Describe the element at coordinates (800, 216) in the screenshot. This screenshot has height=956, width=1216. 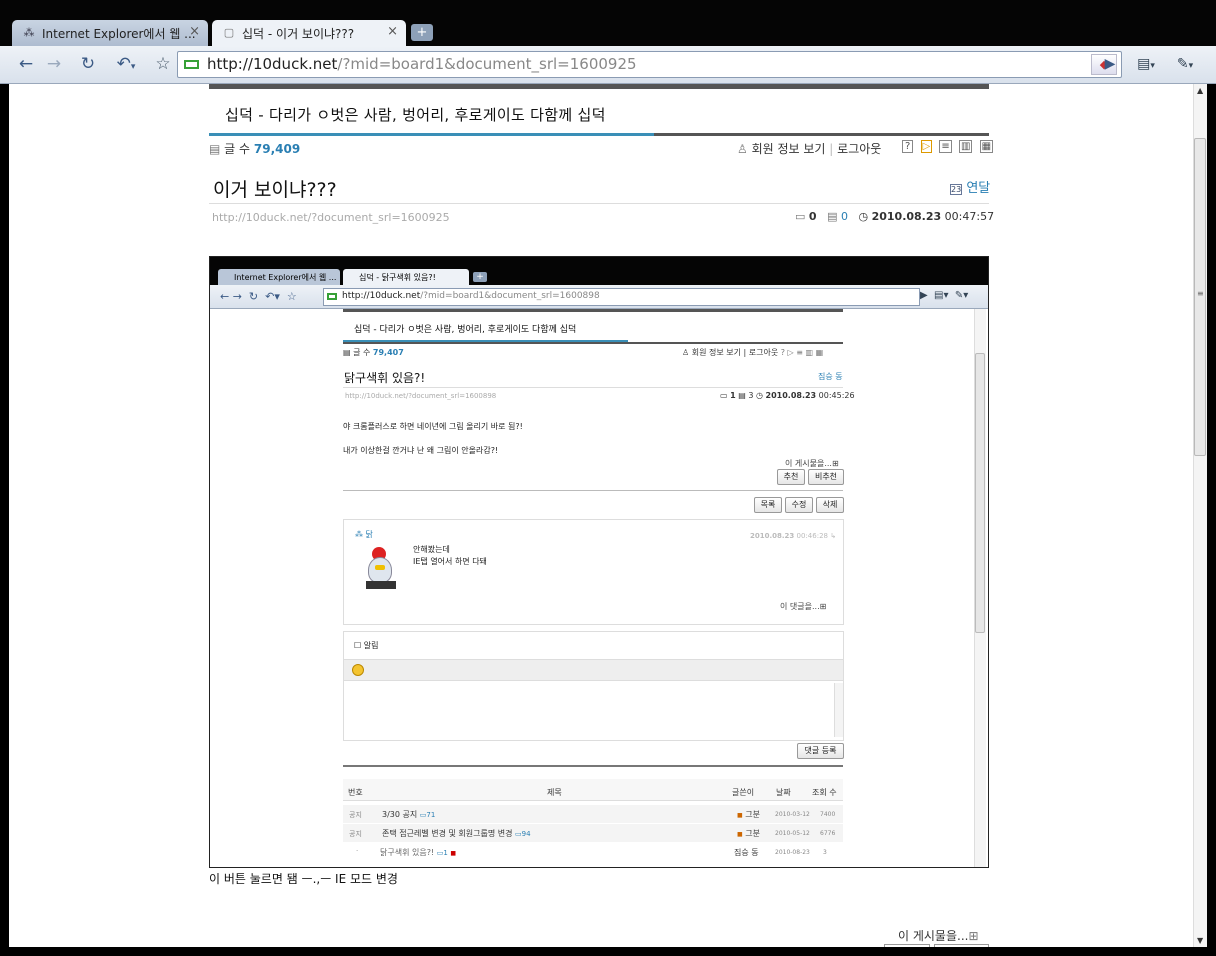
I see `comment-icon: ▭` at that location.